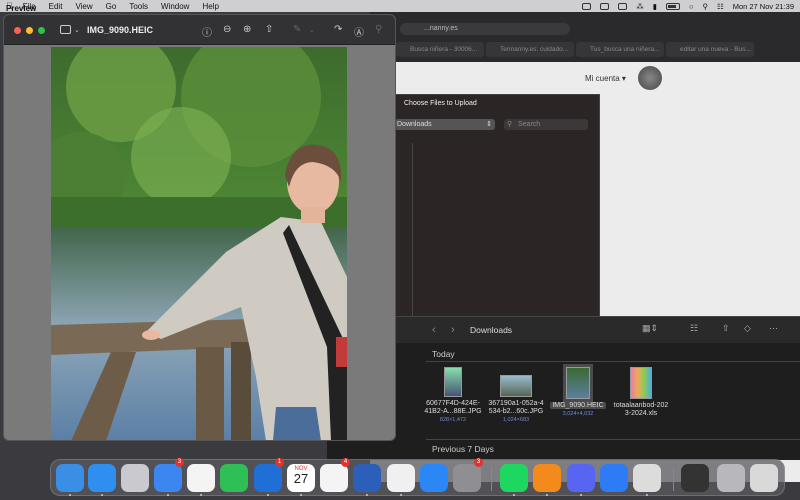 The image size is (800, 500). What do you see at coordinates (199, 30) in the screenshot?
I see `preview-toolbar: ⌄ IMG_9090.HEIC ⓘ ⊖ ⊕ ⇧ ✎ ⌄ ↷ Ⓐ ⚲` at bounding box center [199, 30].